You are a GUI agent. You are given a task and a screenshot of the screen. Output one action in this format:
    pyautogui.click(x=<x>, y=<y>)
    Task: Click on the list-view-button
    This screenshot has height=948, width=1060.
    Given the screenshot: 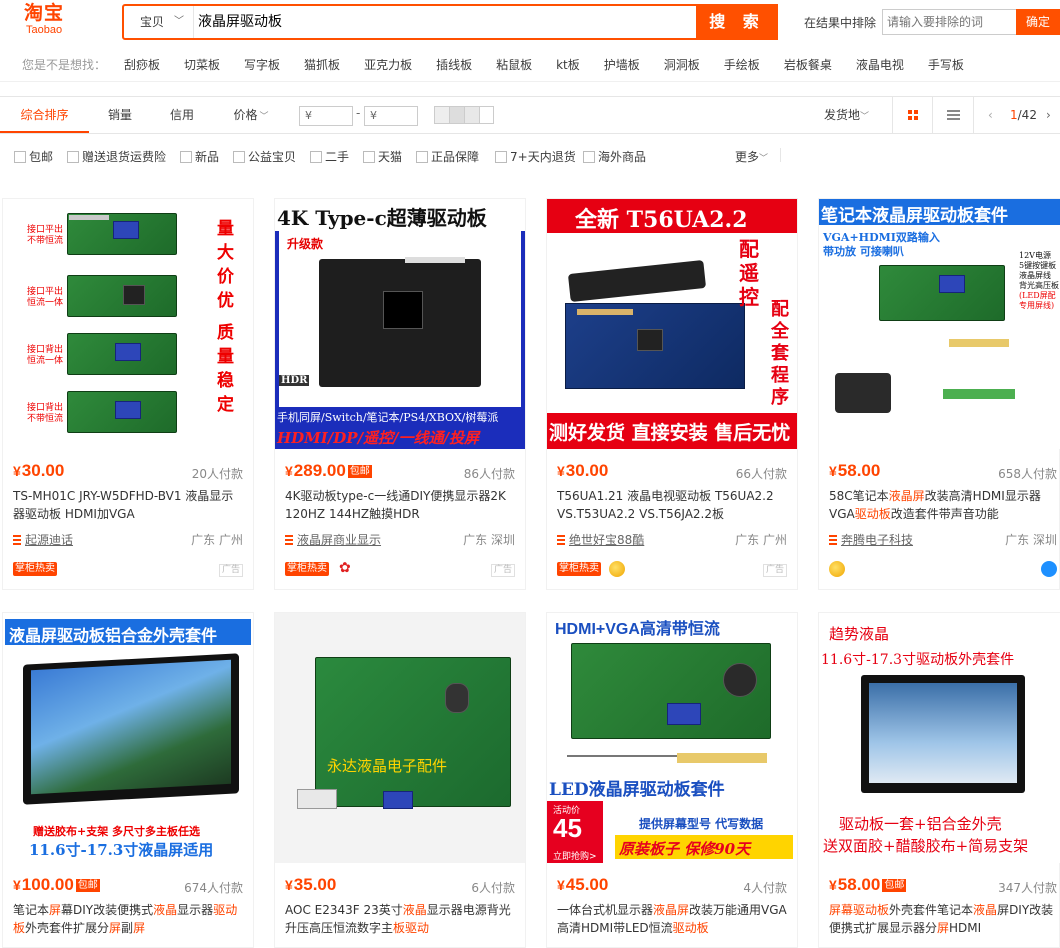 What is the action you would take?
    pyautogui.click(x=953, y=115)
    